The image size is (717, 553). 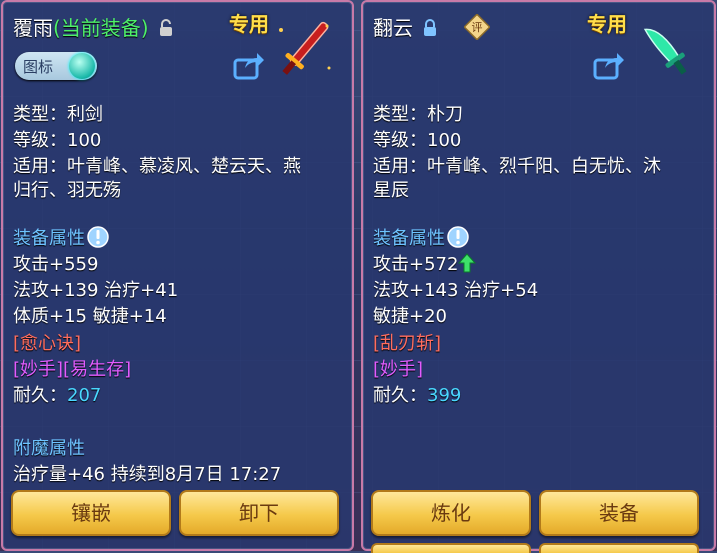 What do you see at coordinates (418, 114) in the screenshot?
I see `type-line: 类型：朴刀` at bounding box center [418, 114].